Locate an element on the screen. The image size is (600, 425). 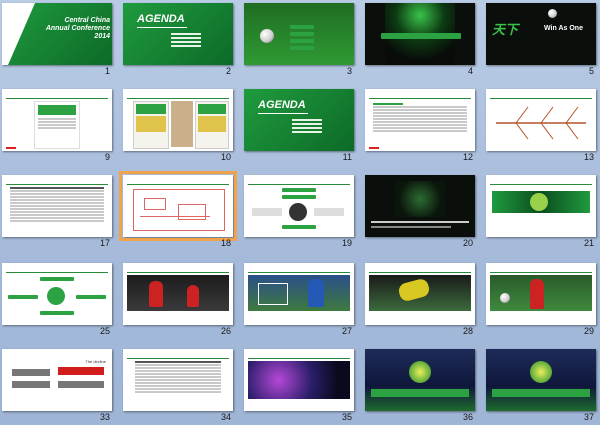
slide-number: 21 is located at coordinates (588, 243).